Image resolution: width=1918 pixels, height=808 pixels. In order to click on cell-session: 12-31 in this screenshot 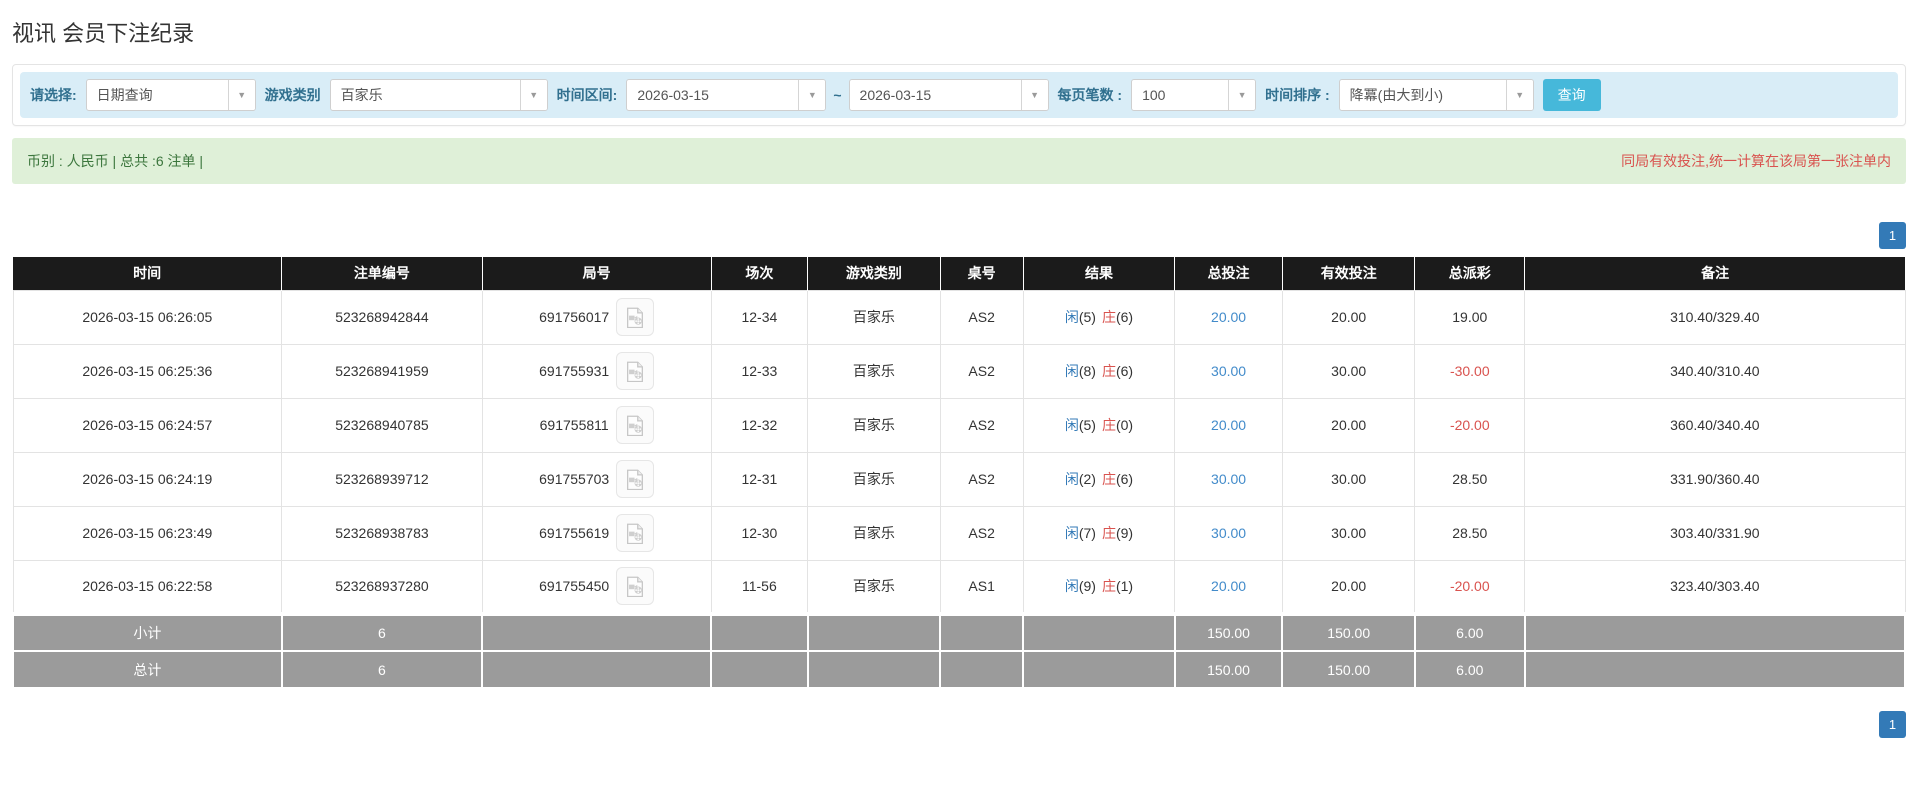, I will do `click(759, 479)`.